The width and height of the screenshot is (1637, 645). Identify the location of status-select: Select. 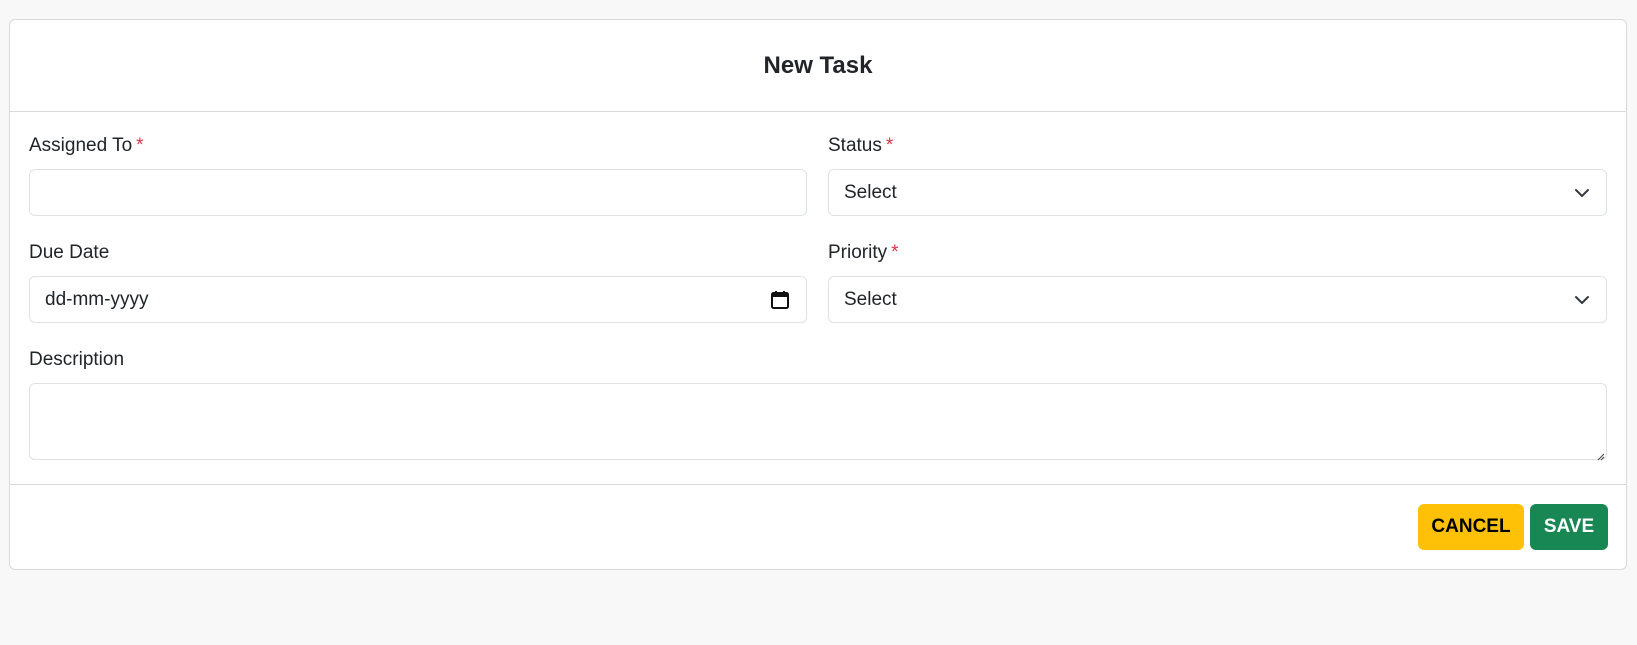
(1217, 192).